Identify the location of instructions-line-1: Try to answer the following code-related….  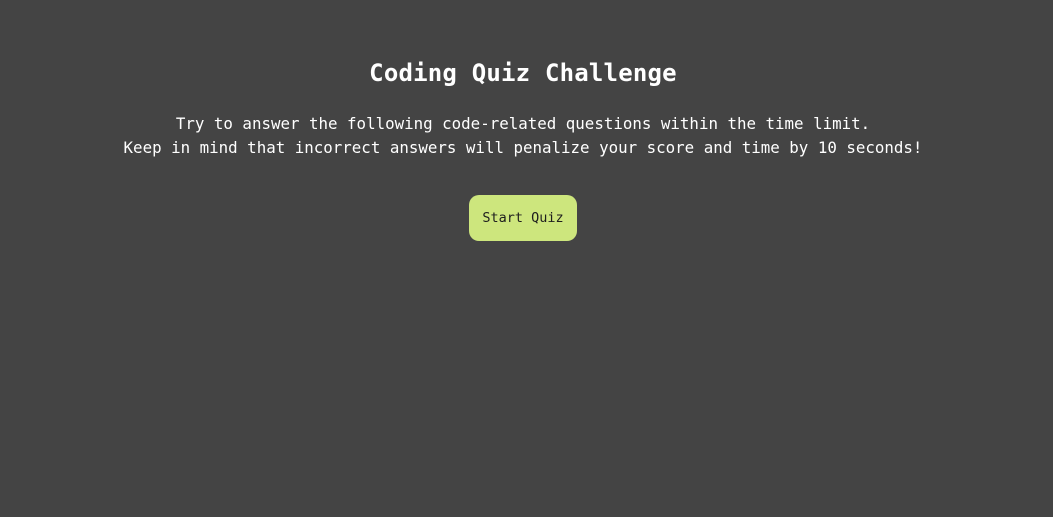
(523, 123).